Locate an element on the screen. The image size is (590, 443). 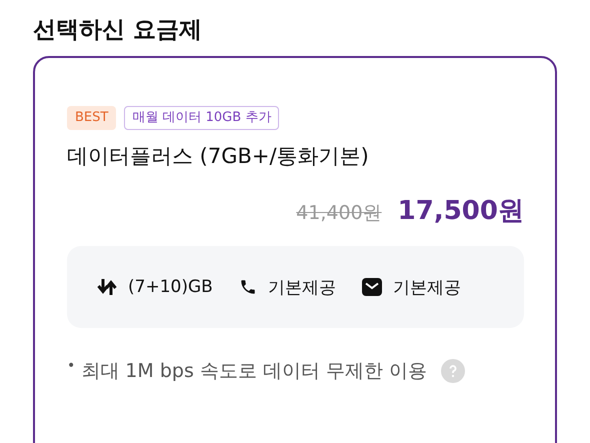
up-down-arrows-icon is located at coordinates (107, 287).